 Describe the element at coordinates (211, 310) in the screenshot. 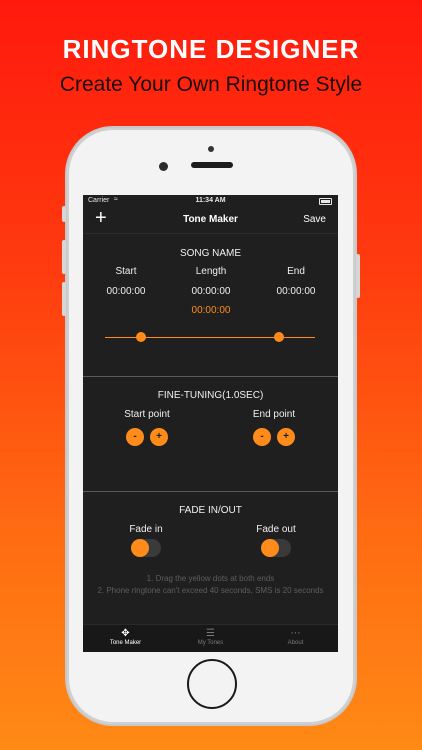

I see `selection-value: 00:00:00` at that location.